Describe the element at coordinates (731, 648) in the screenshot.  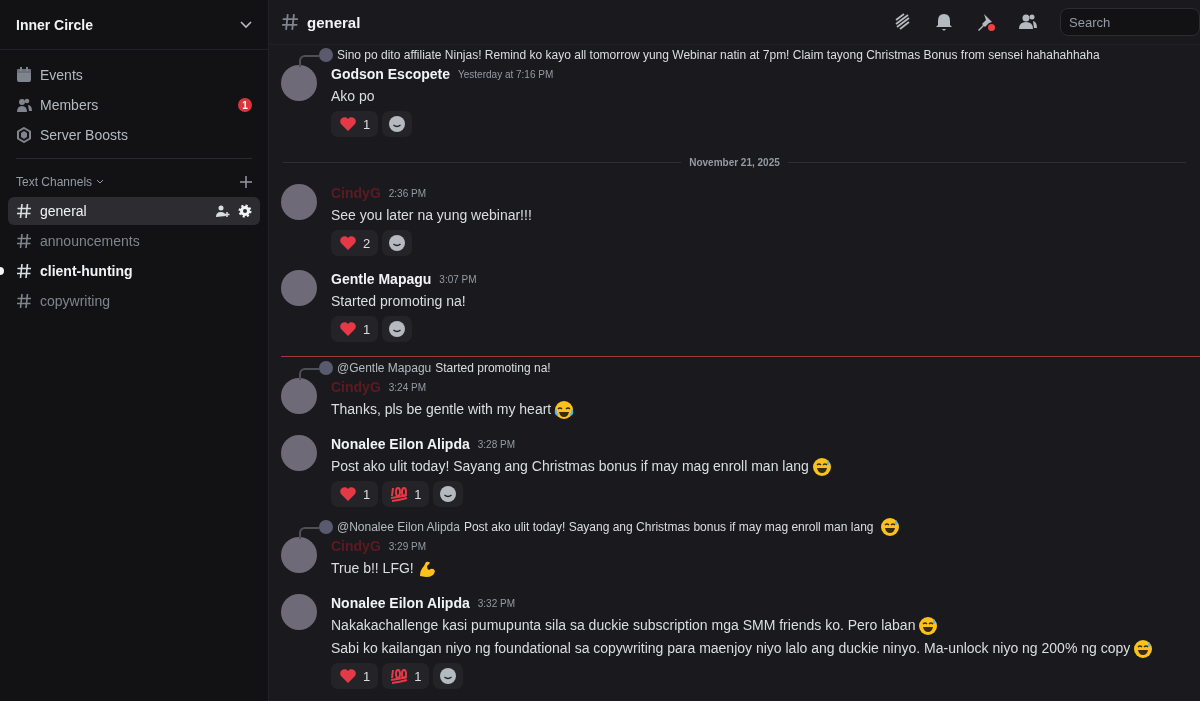
I see `message-text: Sabi ko kailangan niyo ng foundational sa copywriting para maenjoy niyo lalo ang duckie ninyo. Ma-unlock niyo ng 200% ng copy` at that location.